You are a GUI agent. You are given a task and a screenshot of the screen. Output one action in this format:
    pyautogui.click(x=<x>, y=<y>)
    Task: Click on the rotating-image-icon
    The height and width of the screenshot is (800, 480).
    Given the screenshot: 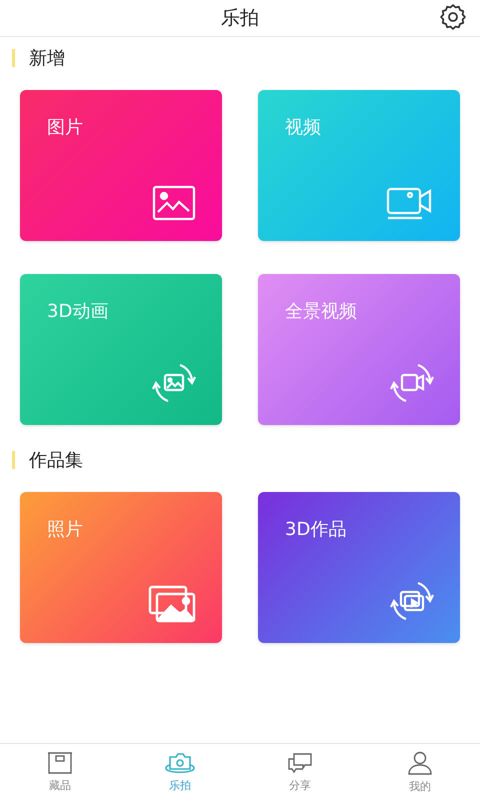 What is the action you would take?
    pyautogui.click(x=174, y=383)
    